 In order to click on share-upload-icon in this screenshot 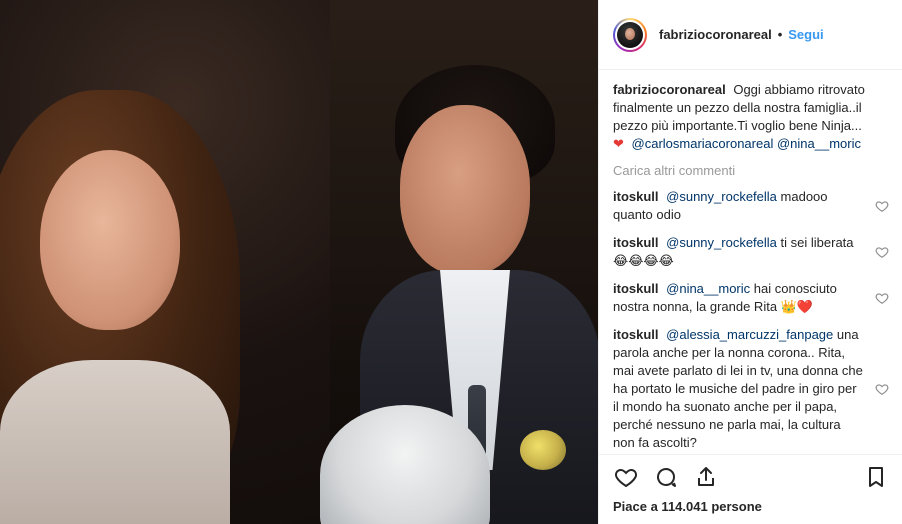, I will do `click(706, 476)`.